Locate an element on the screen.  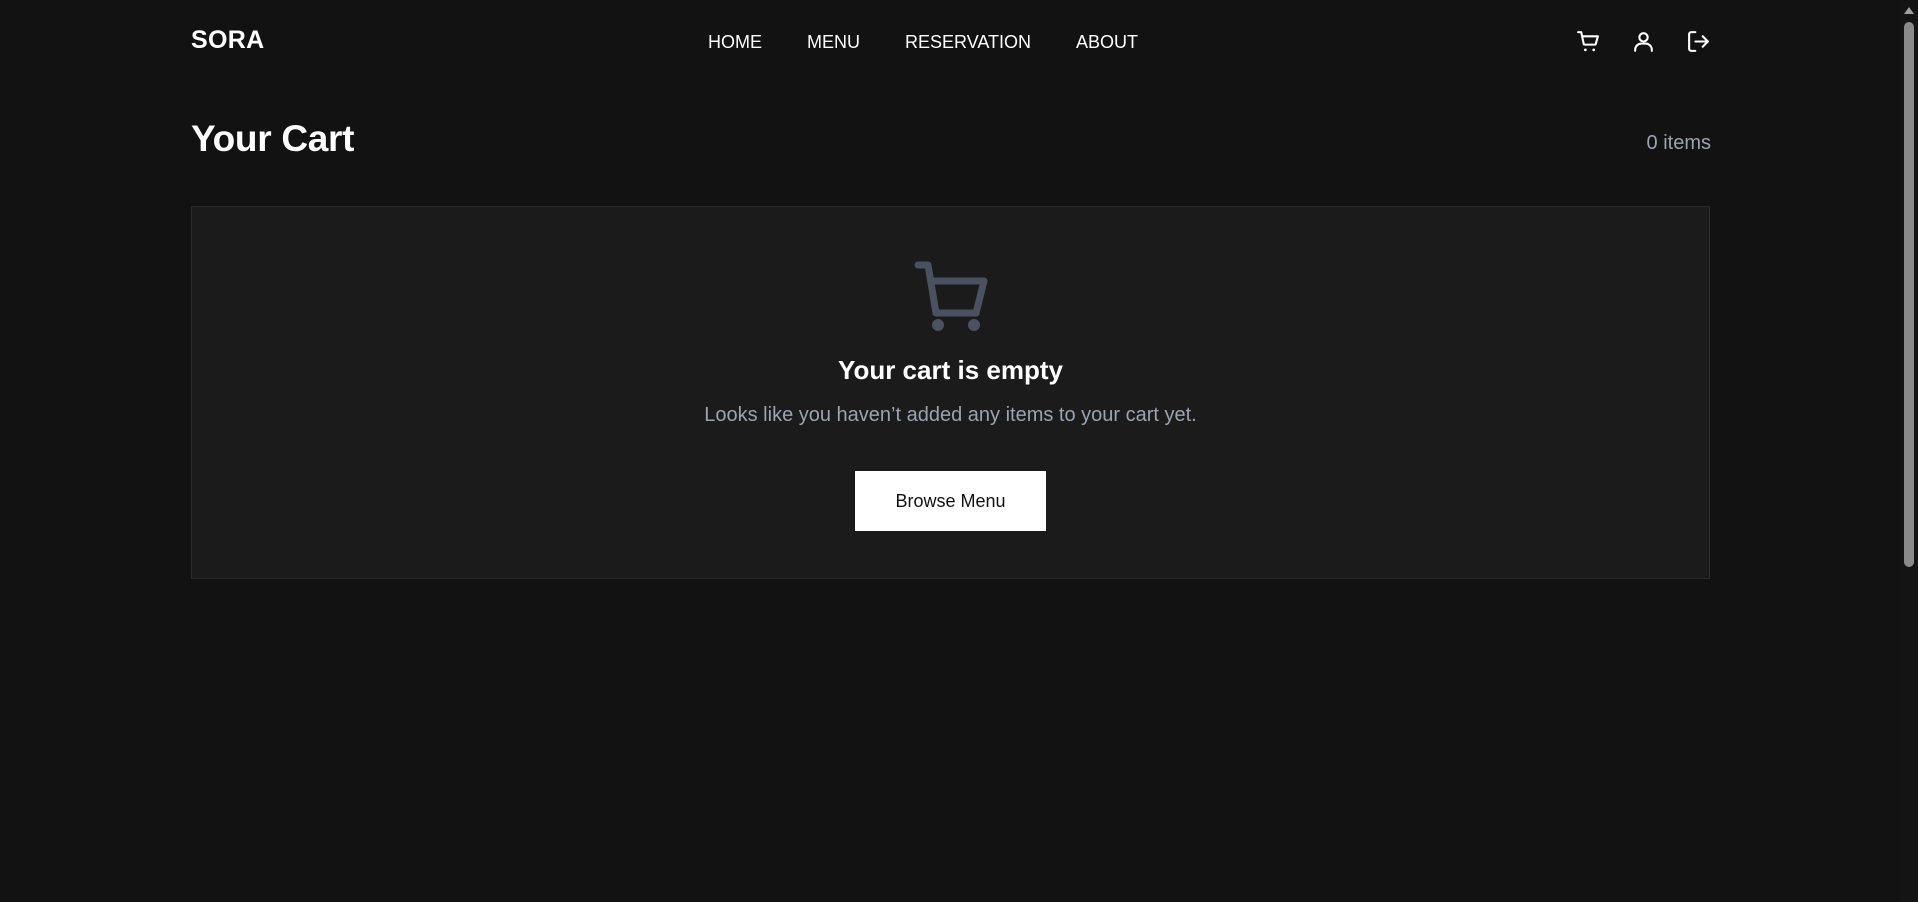
nav-links: HOME MENU RESERVATION ABOUT is located at coordinates (923, 42).